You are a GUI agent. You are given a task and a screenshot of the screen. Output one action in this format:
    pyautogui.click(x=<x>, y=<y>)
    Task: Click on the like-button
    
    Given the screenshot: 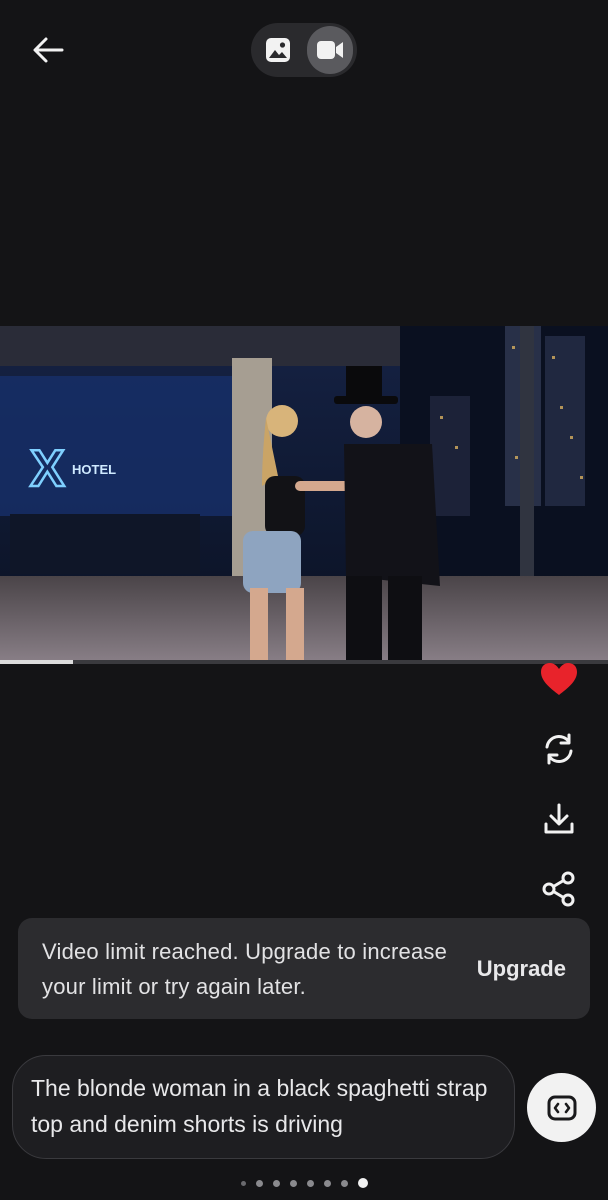 What is the action you would take?
    pyautogui.click(x=559, y=679)
    